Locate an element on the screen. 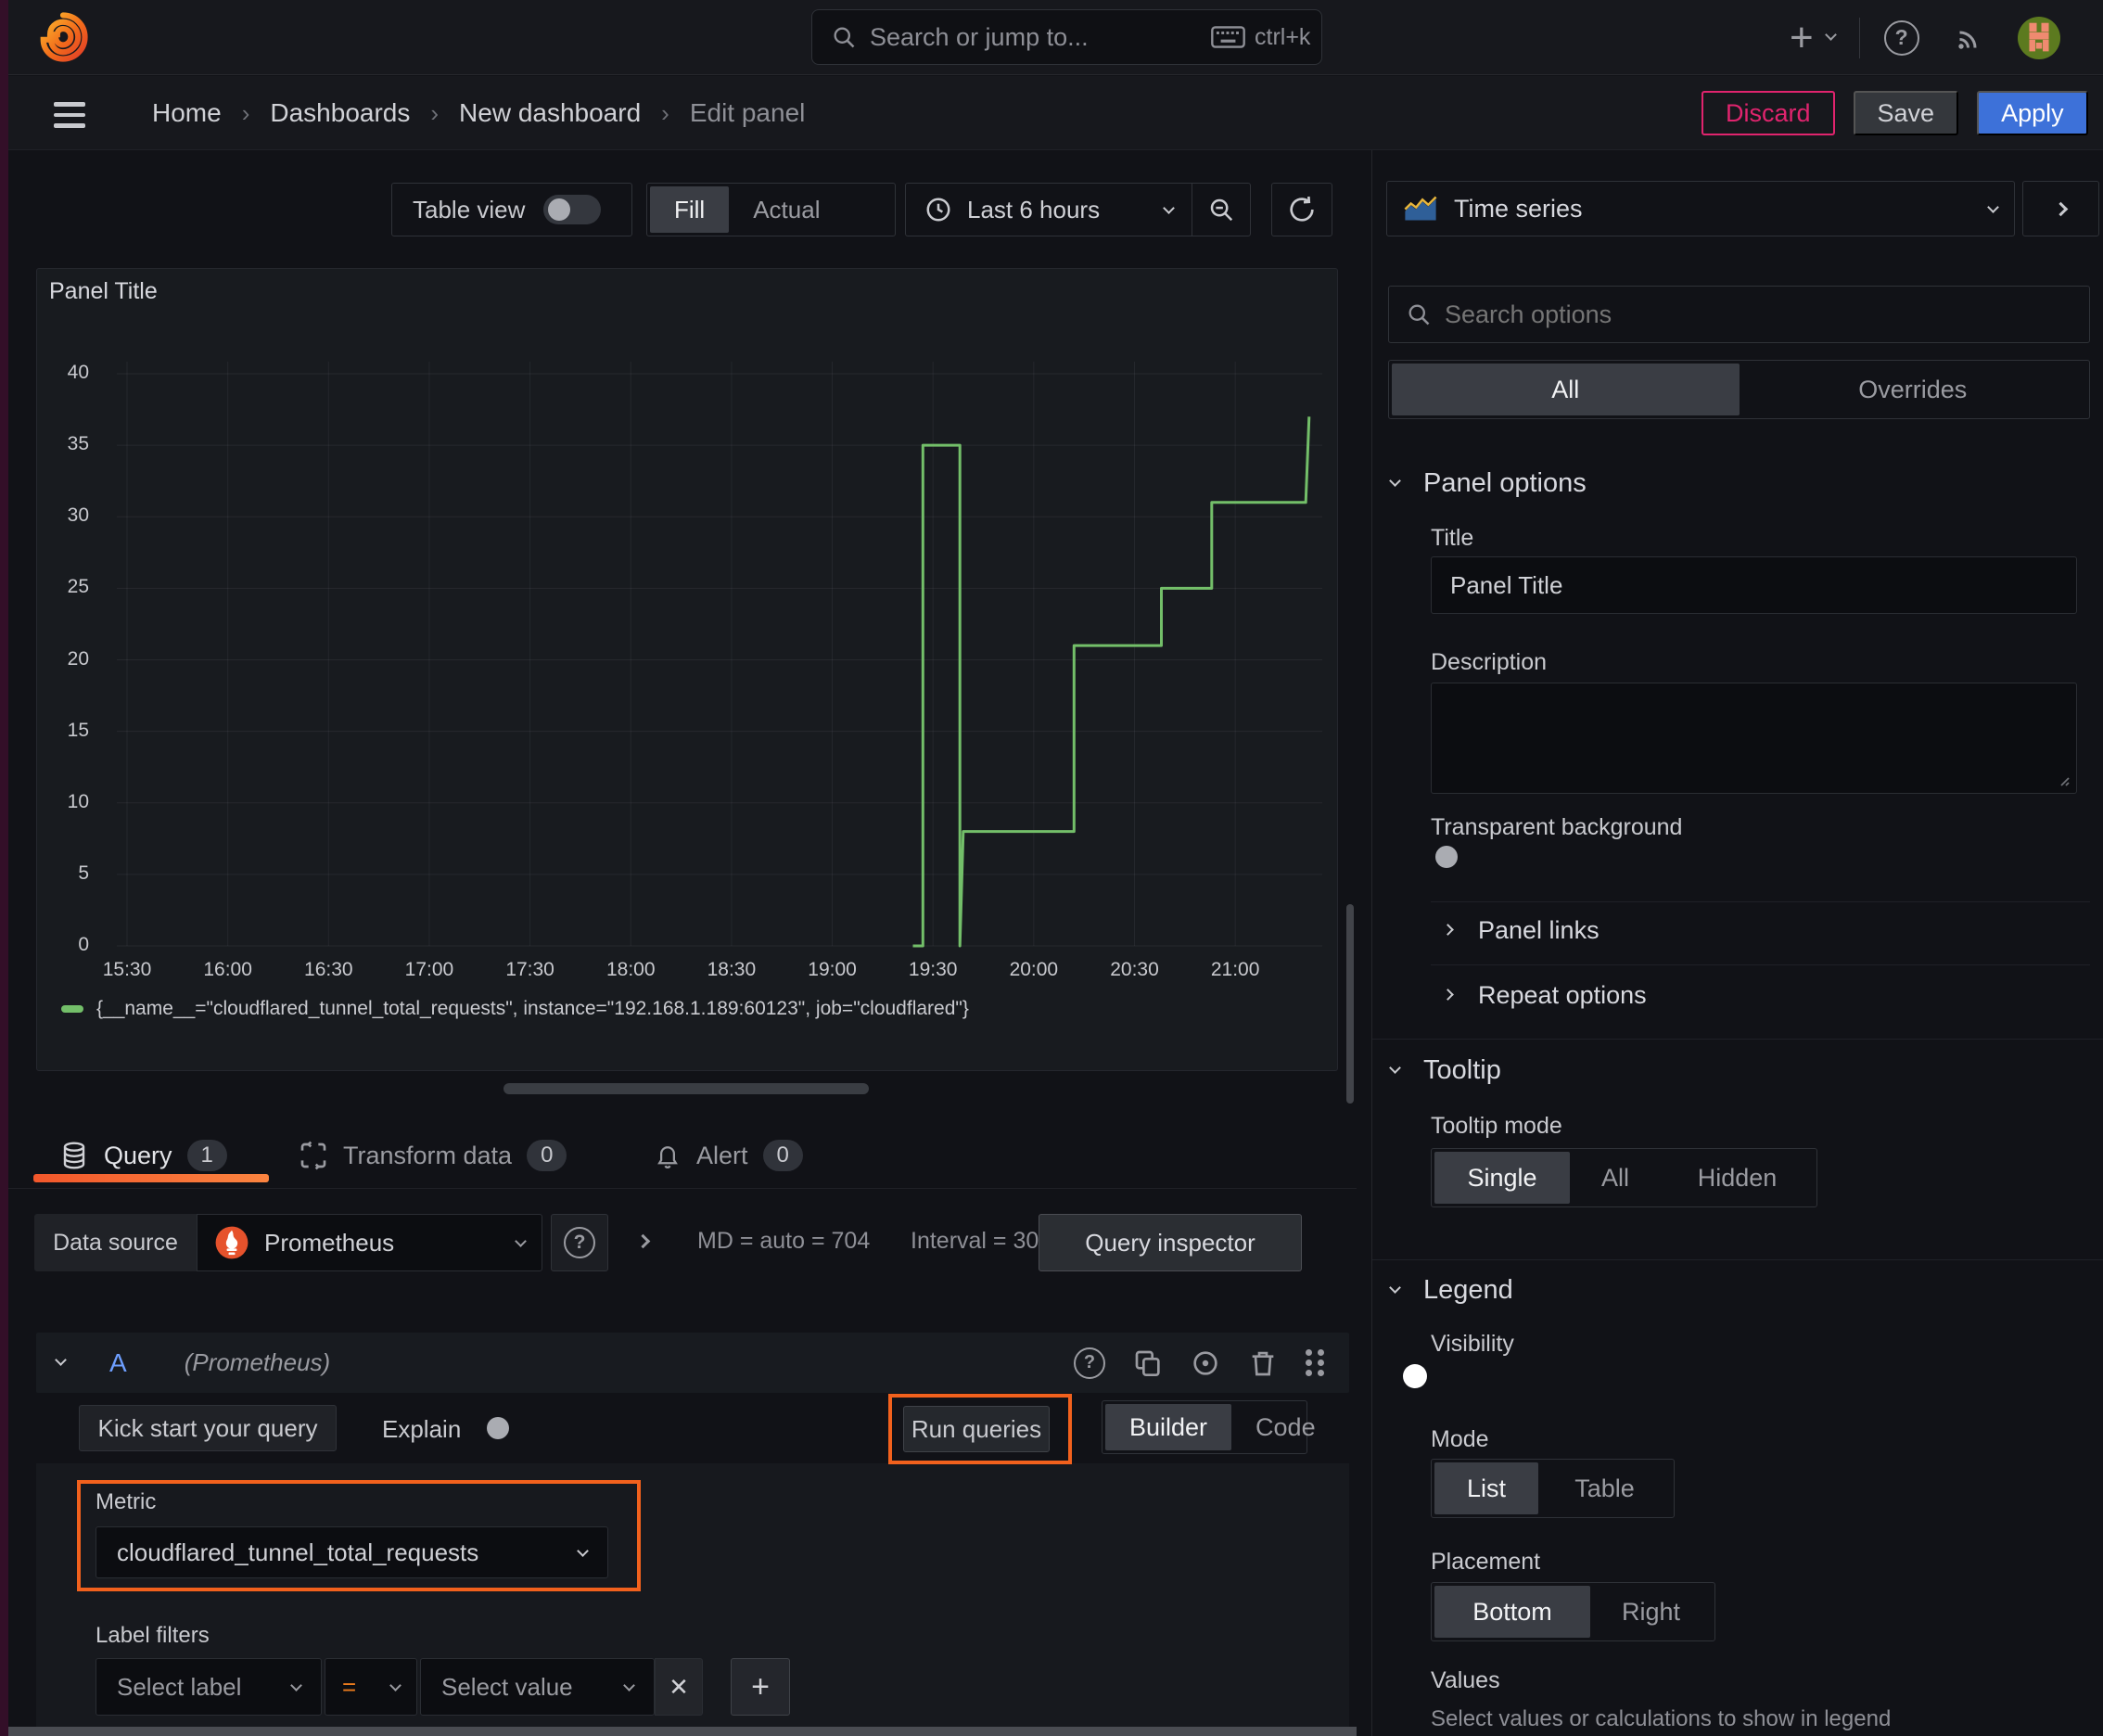 The height and width of the screenshot is (1736, 2103). hide-response-eye-icon is located at coordinates (1205, 1363).